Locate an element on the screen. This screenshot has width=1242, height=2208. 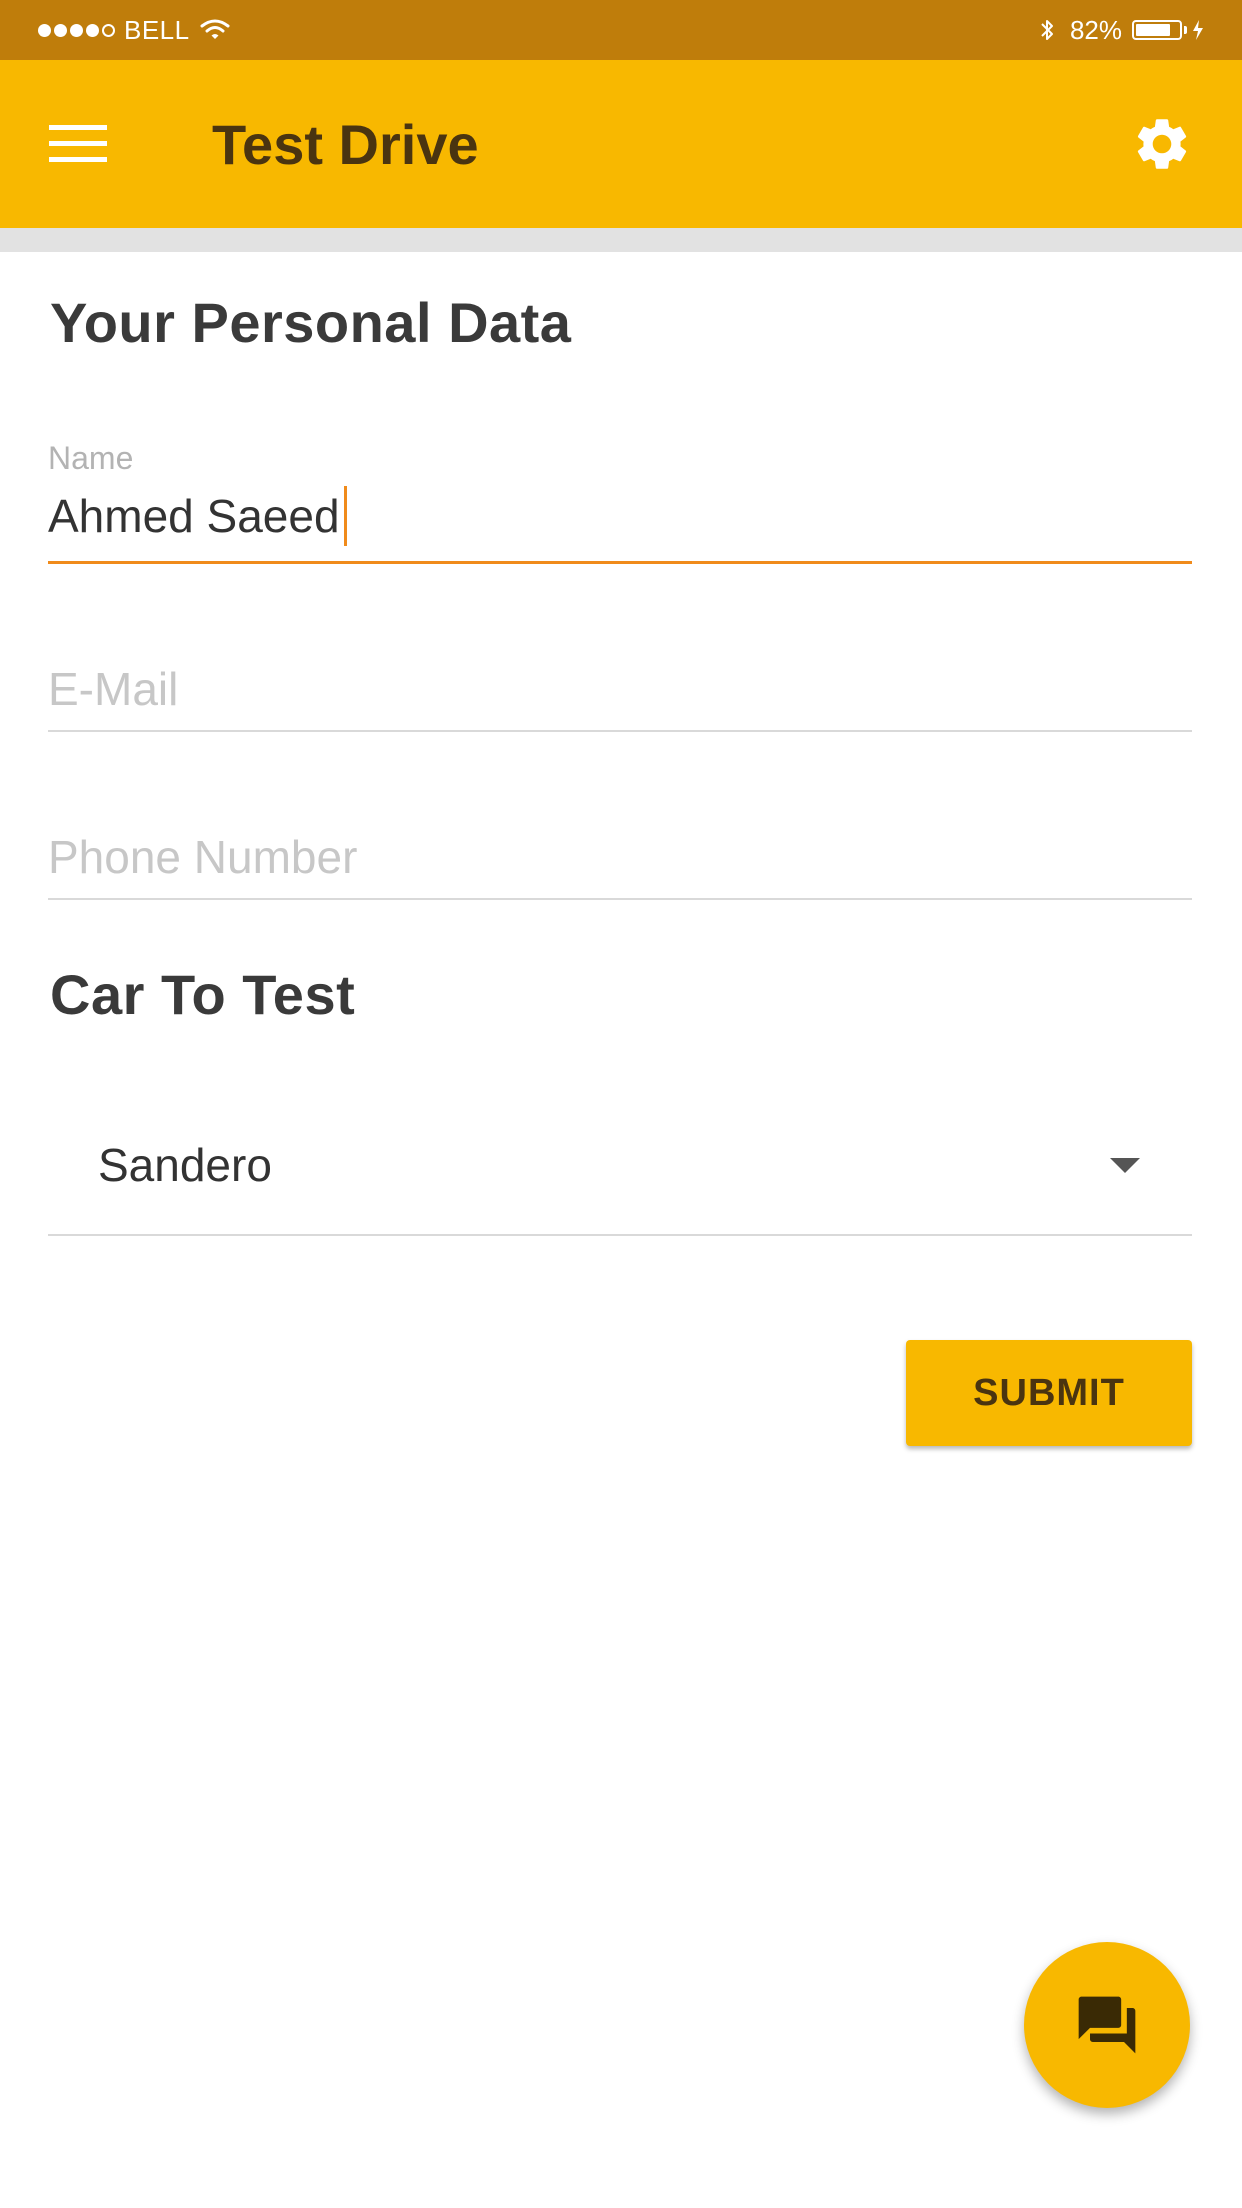
settings-button is located at coordinates (1162, 144).